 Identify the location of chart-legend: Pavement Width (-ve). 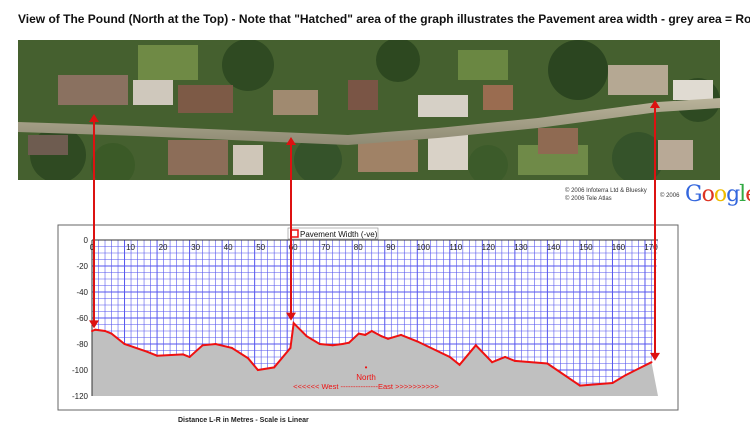
(333, 233).